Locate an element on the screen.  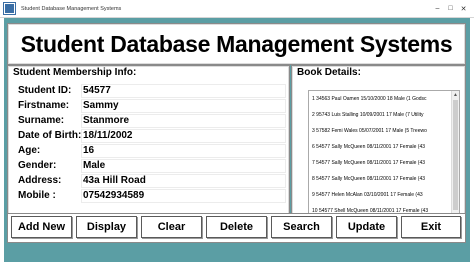
surname-input: Stanmore is located at coordinates (183, 120).